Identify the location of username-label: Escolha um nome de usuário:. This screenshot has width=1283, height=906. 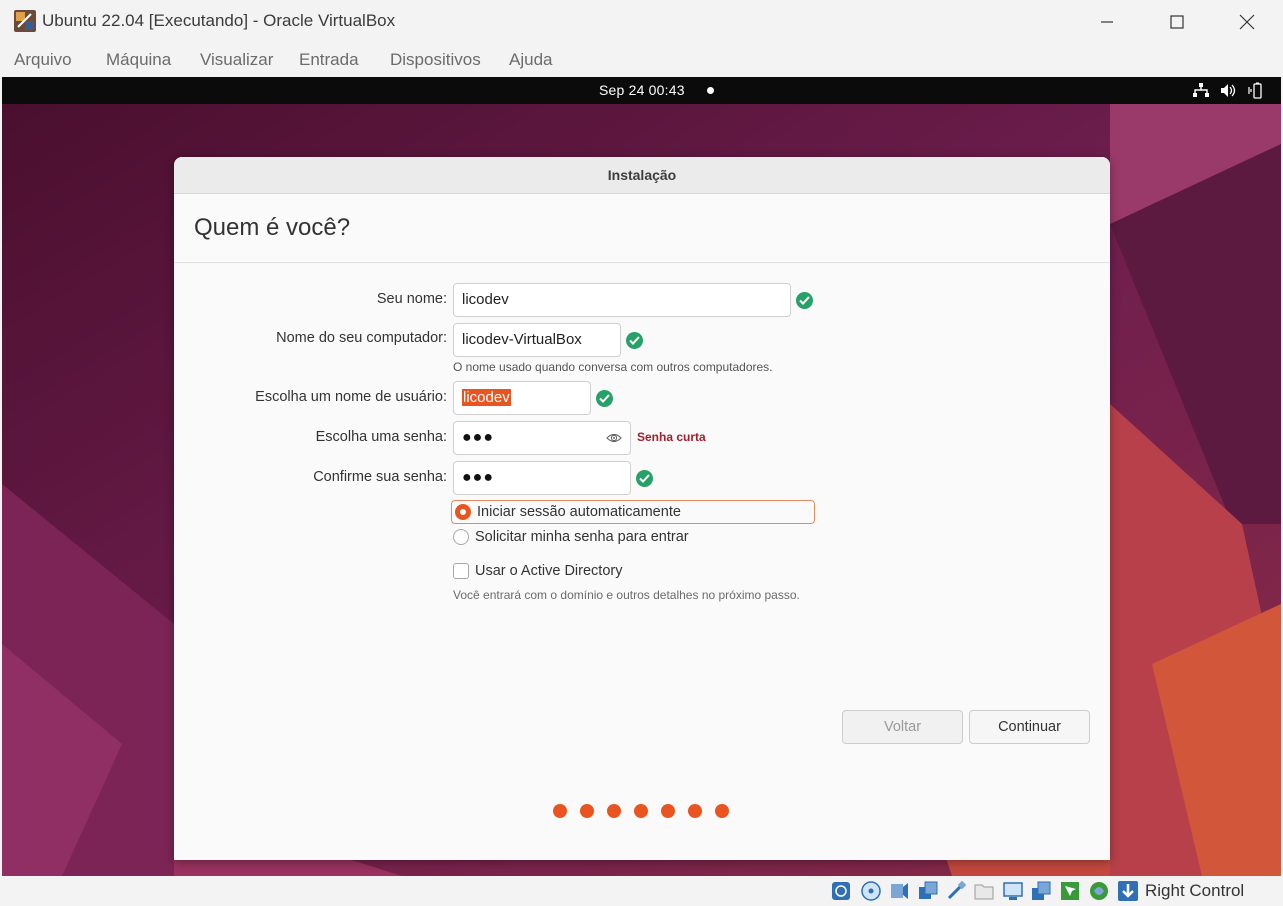
(351, 397).